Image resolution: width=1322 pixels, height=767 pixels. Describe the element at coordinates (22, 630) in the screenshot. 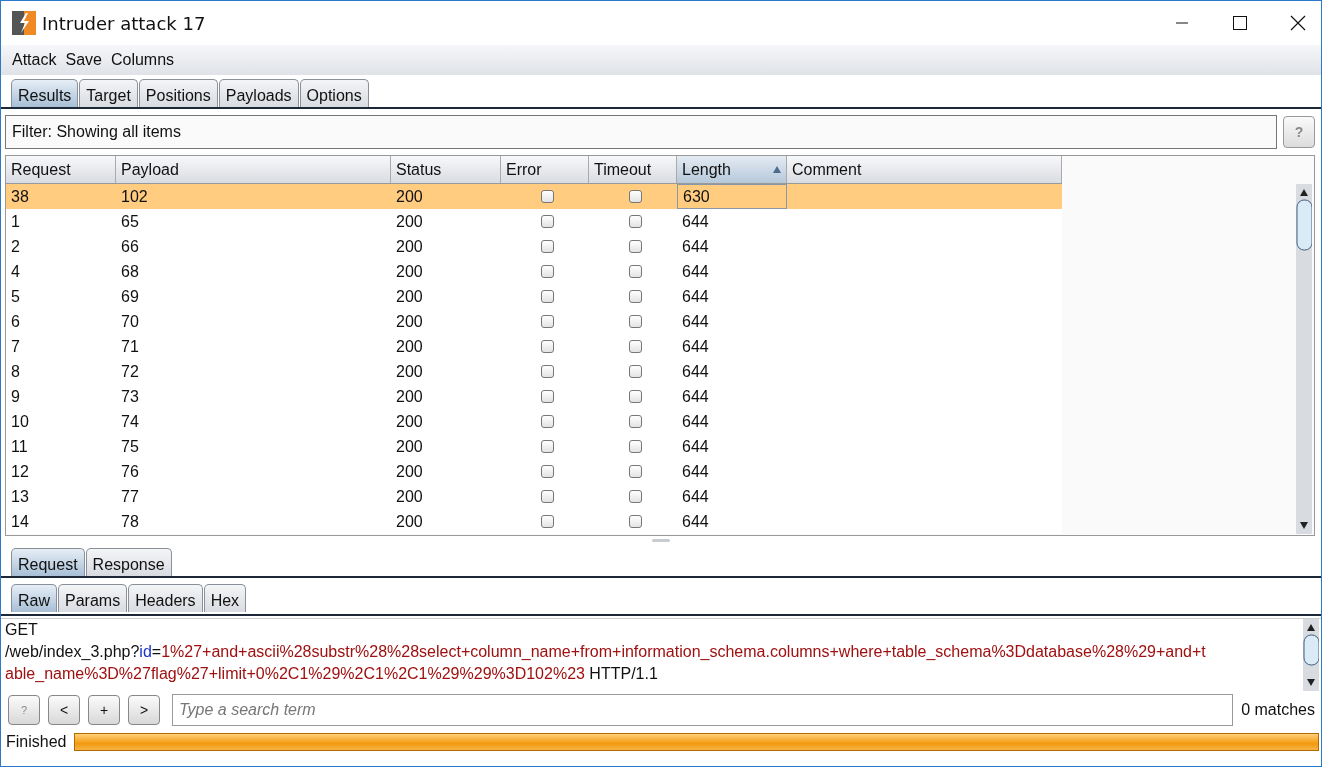

I see `request-line: GET` at that location.